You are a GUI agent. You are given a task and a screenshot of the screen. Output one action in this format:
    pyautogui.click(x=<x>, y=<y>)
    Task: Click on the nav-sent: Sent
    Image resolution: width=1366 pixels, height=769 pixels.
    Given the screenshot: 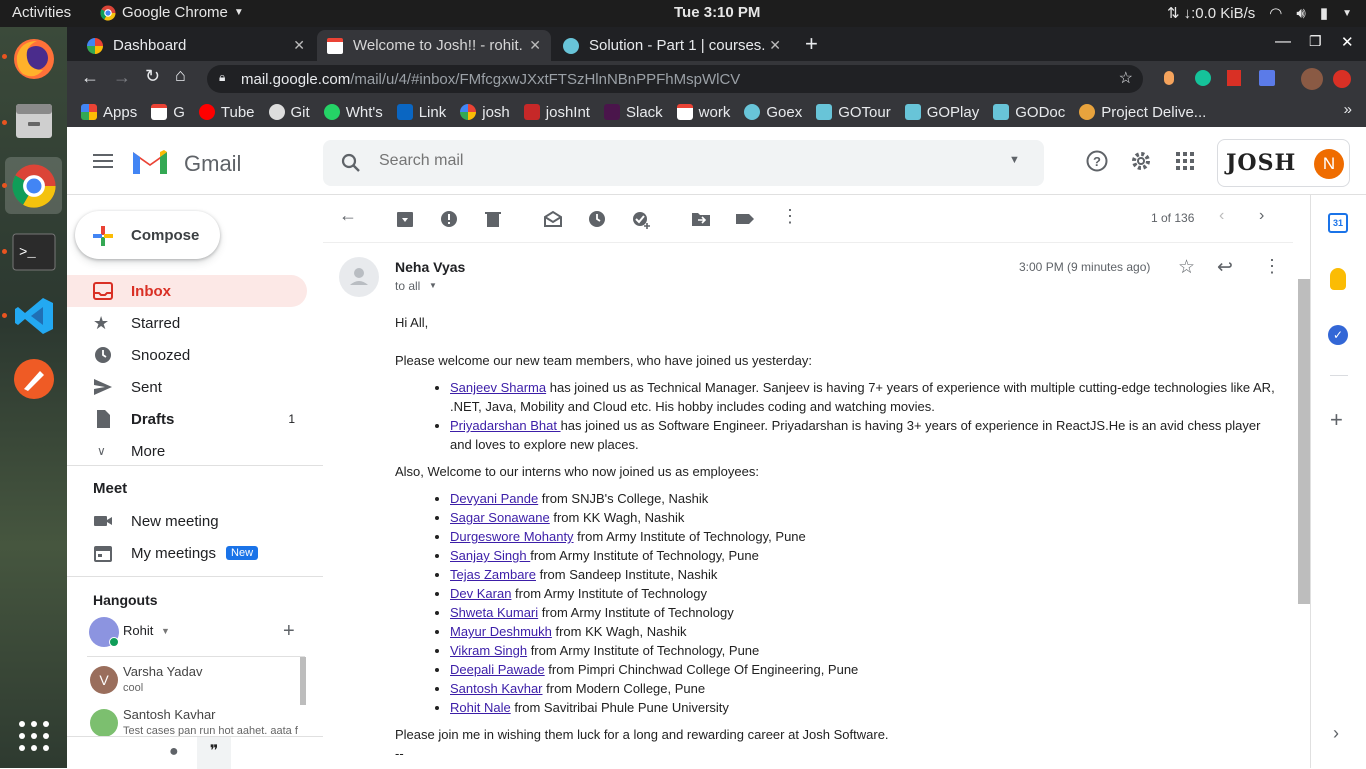 What is the action you would take?
    pyautogui.click(x=187, y=387)
    